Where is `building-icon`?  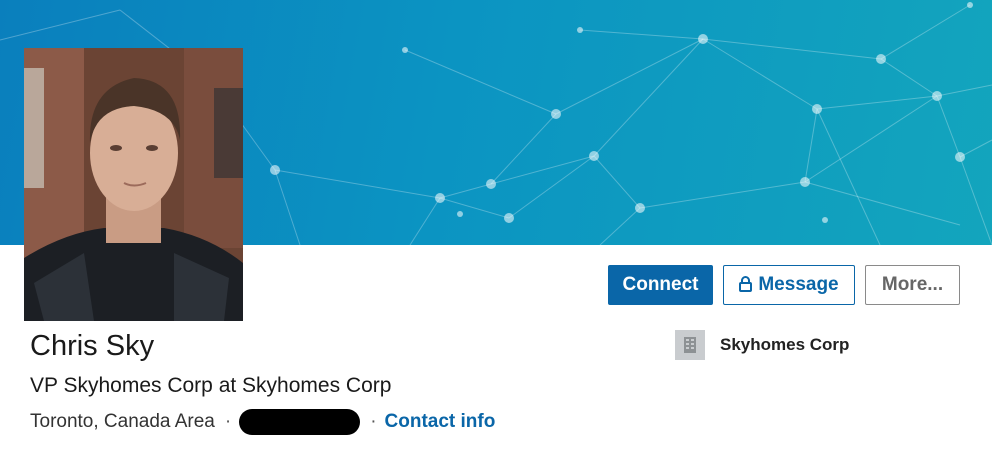
building-icon is located at coordinates (690, 345).